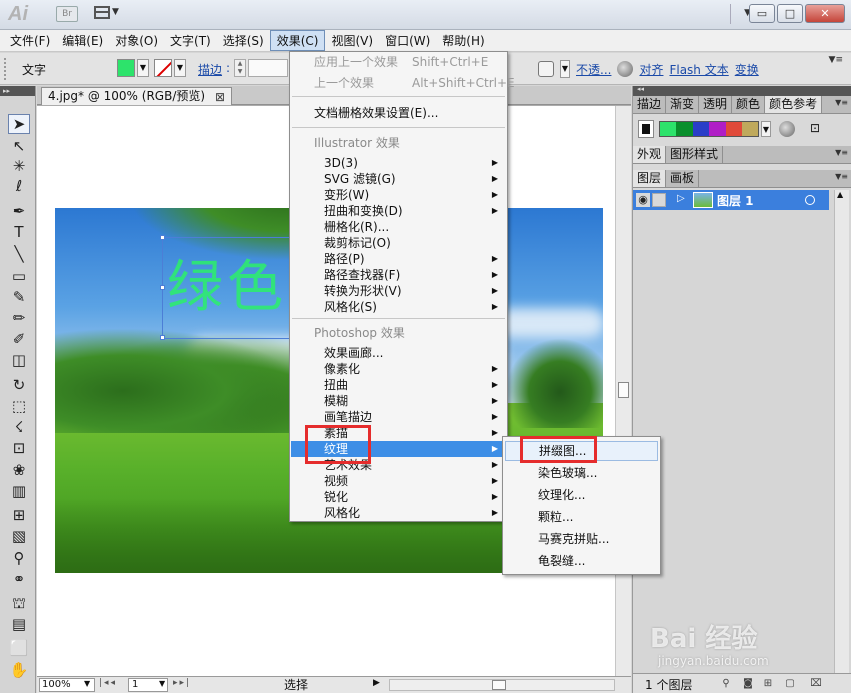 The width and height of the screenshot is (851, 693). I want to click on menu-item-svg-filters: SVG 滤镜(G) ▶, so click(398, 179).